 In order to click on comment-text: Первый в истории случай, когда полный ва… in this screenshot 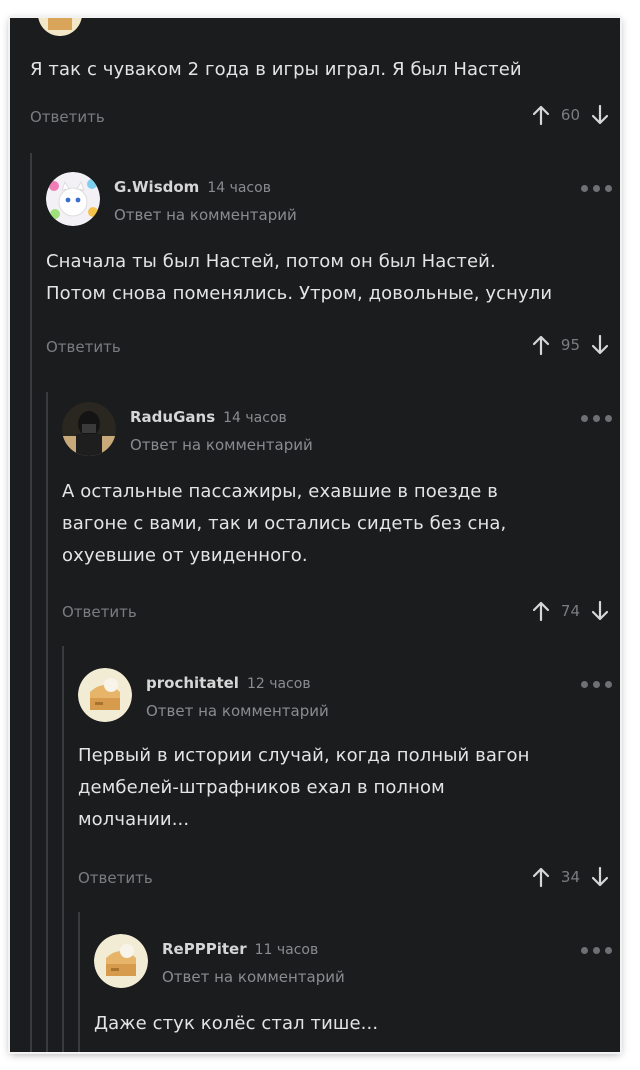, I will do `click(304, 787)`.